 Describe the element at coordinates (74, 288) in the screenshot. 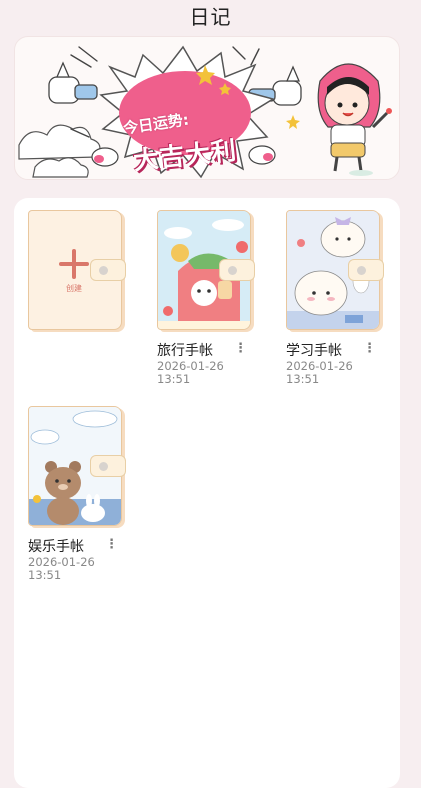

I see `create-label: 创建` at that location.